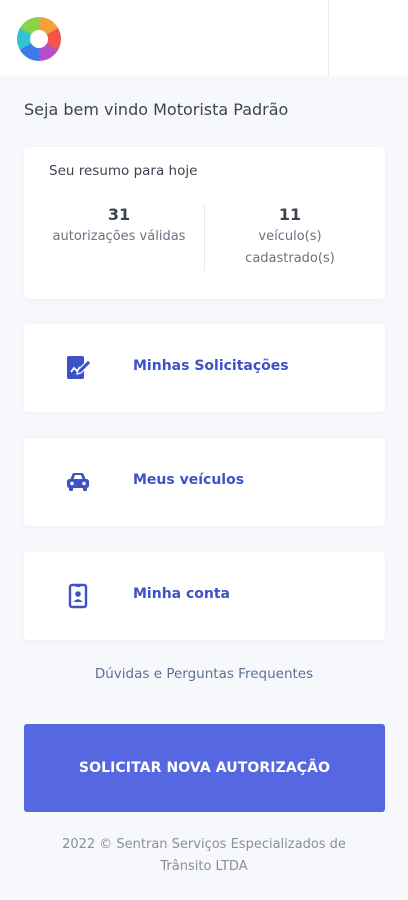  I want to click on vehicles-label-line1: veículo(s), so click(290, 236).